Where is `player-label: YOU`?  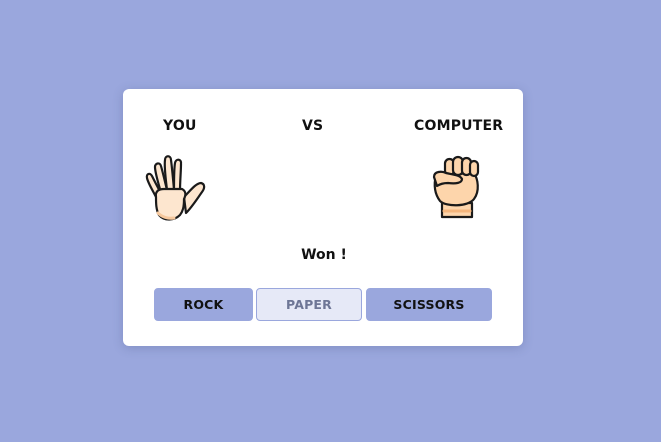 player-label: YOU is located at coordinates (180, 126).